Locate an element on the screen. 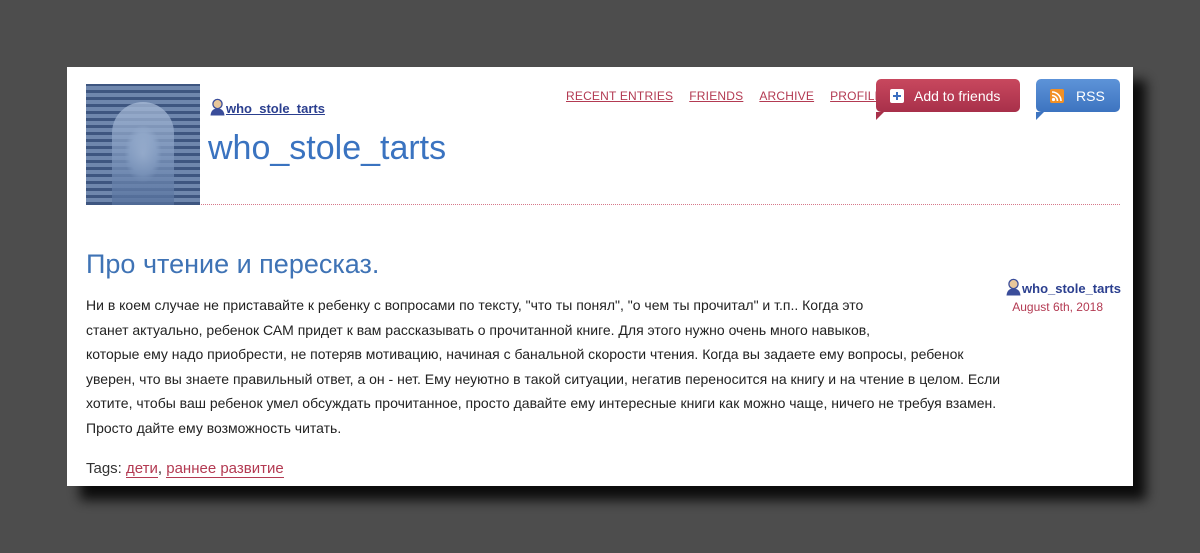 Image resolution: width=1200 pixels, height=553 pixels. nav-friends: FRIENDS is located at coordinates (716, 96).